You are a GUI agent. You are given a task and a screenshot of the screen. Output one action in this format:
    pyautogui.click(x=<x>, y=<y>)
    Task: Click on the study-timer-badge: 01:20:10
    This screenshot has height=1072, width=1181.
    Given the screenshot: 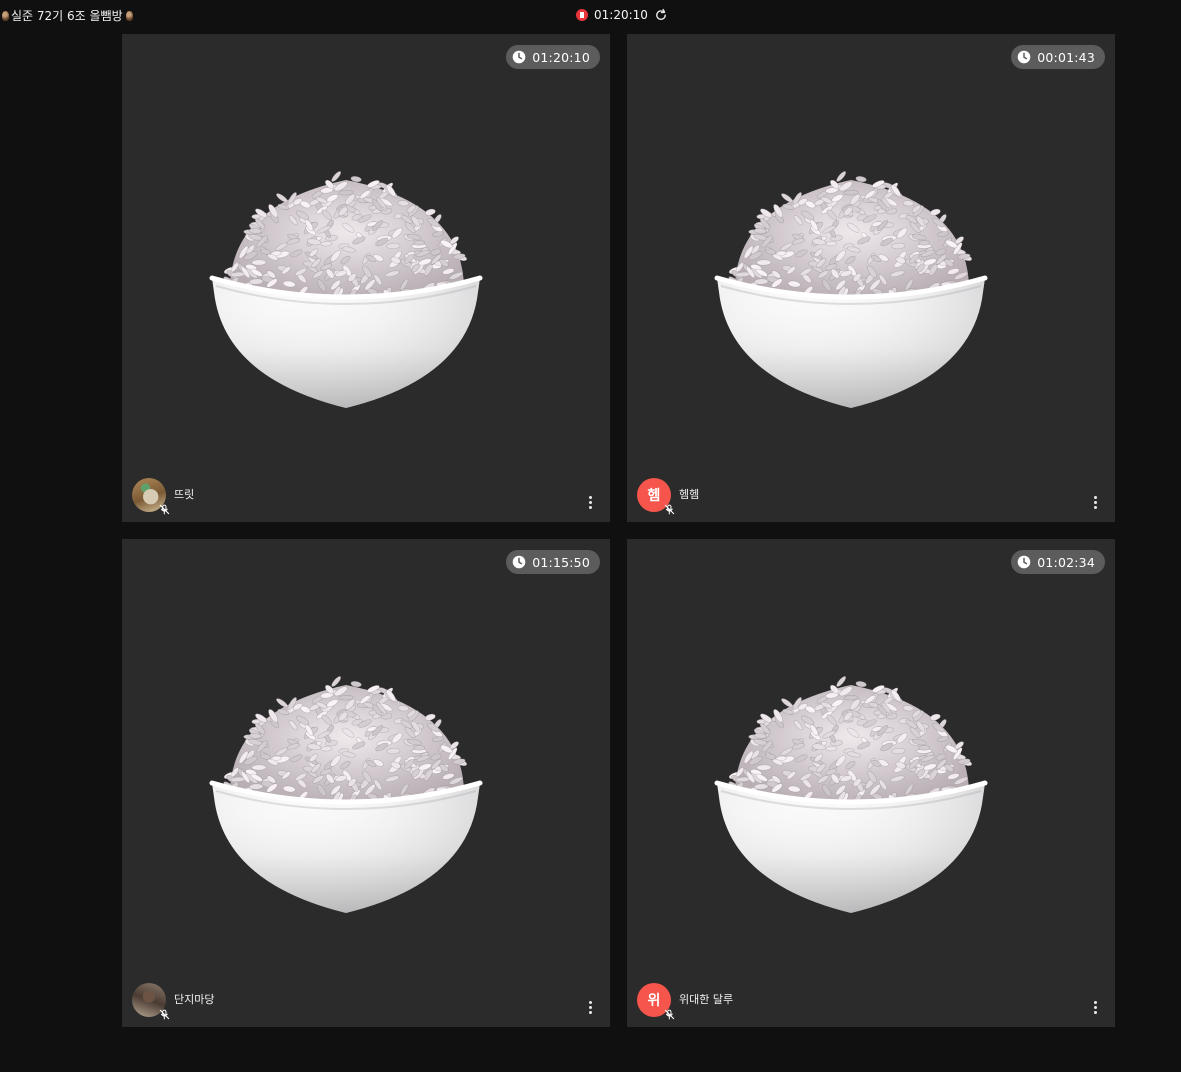 What is the action you would take?
    pyautogui.click(x=553, y=57)
    